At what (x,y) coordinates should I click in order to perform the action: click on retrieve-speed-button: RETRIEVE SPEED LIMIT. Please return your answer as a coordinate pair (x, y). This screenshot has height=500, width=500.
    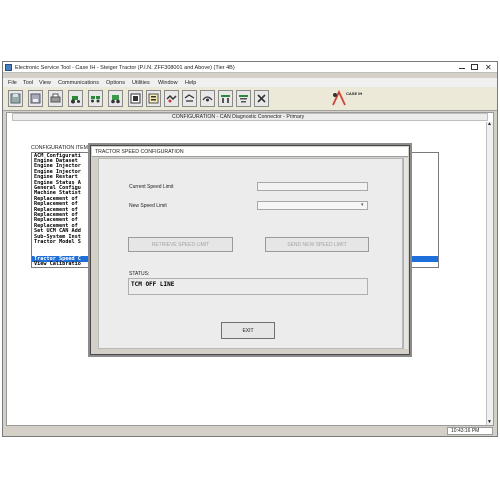
    Looking at the image, I should click on (180, 244).